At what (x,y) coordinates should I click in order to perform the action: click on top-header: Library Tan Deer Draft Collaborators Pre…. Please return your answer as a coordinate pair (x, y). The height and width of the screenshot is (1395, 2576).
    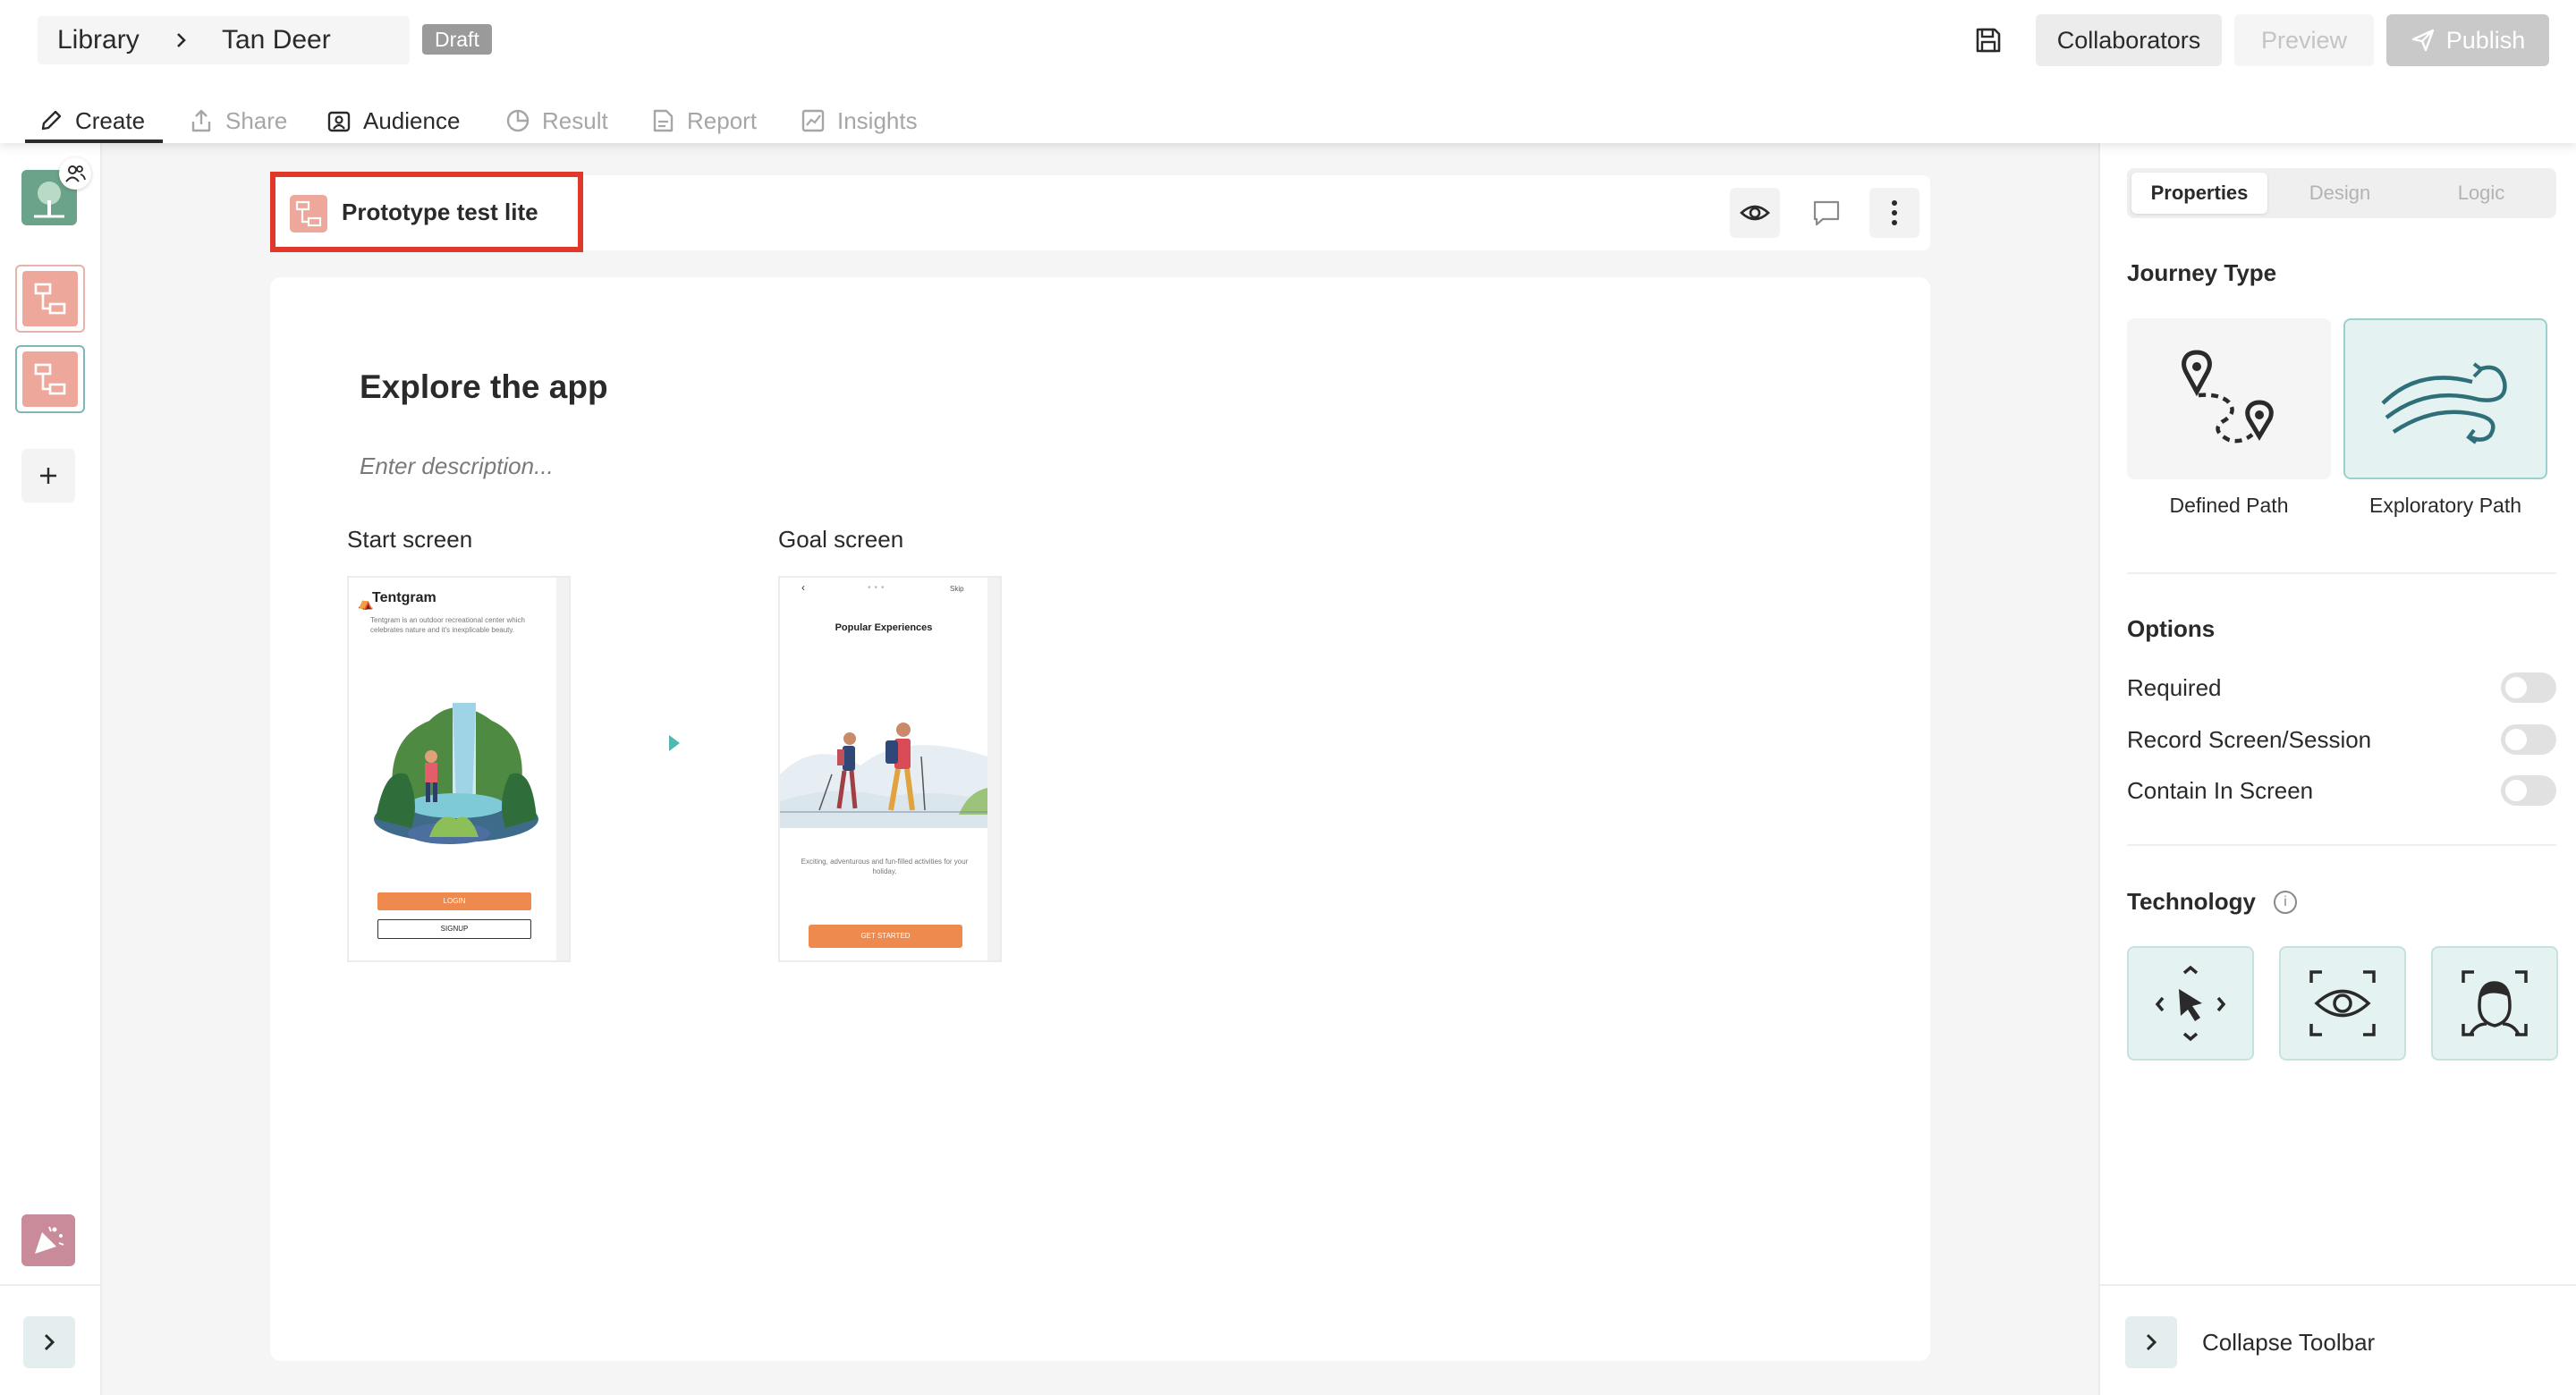
    Looking at the image, I should click on (1288, 71).